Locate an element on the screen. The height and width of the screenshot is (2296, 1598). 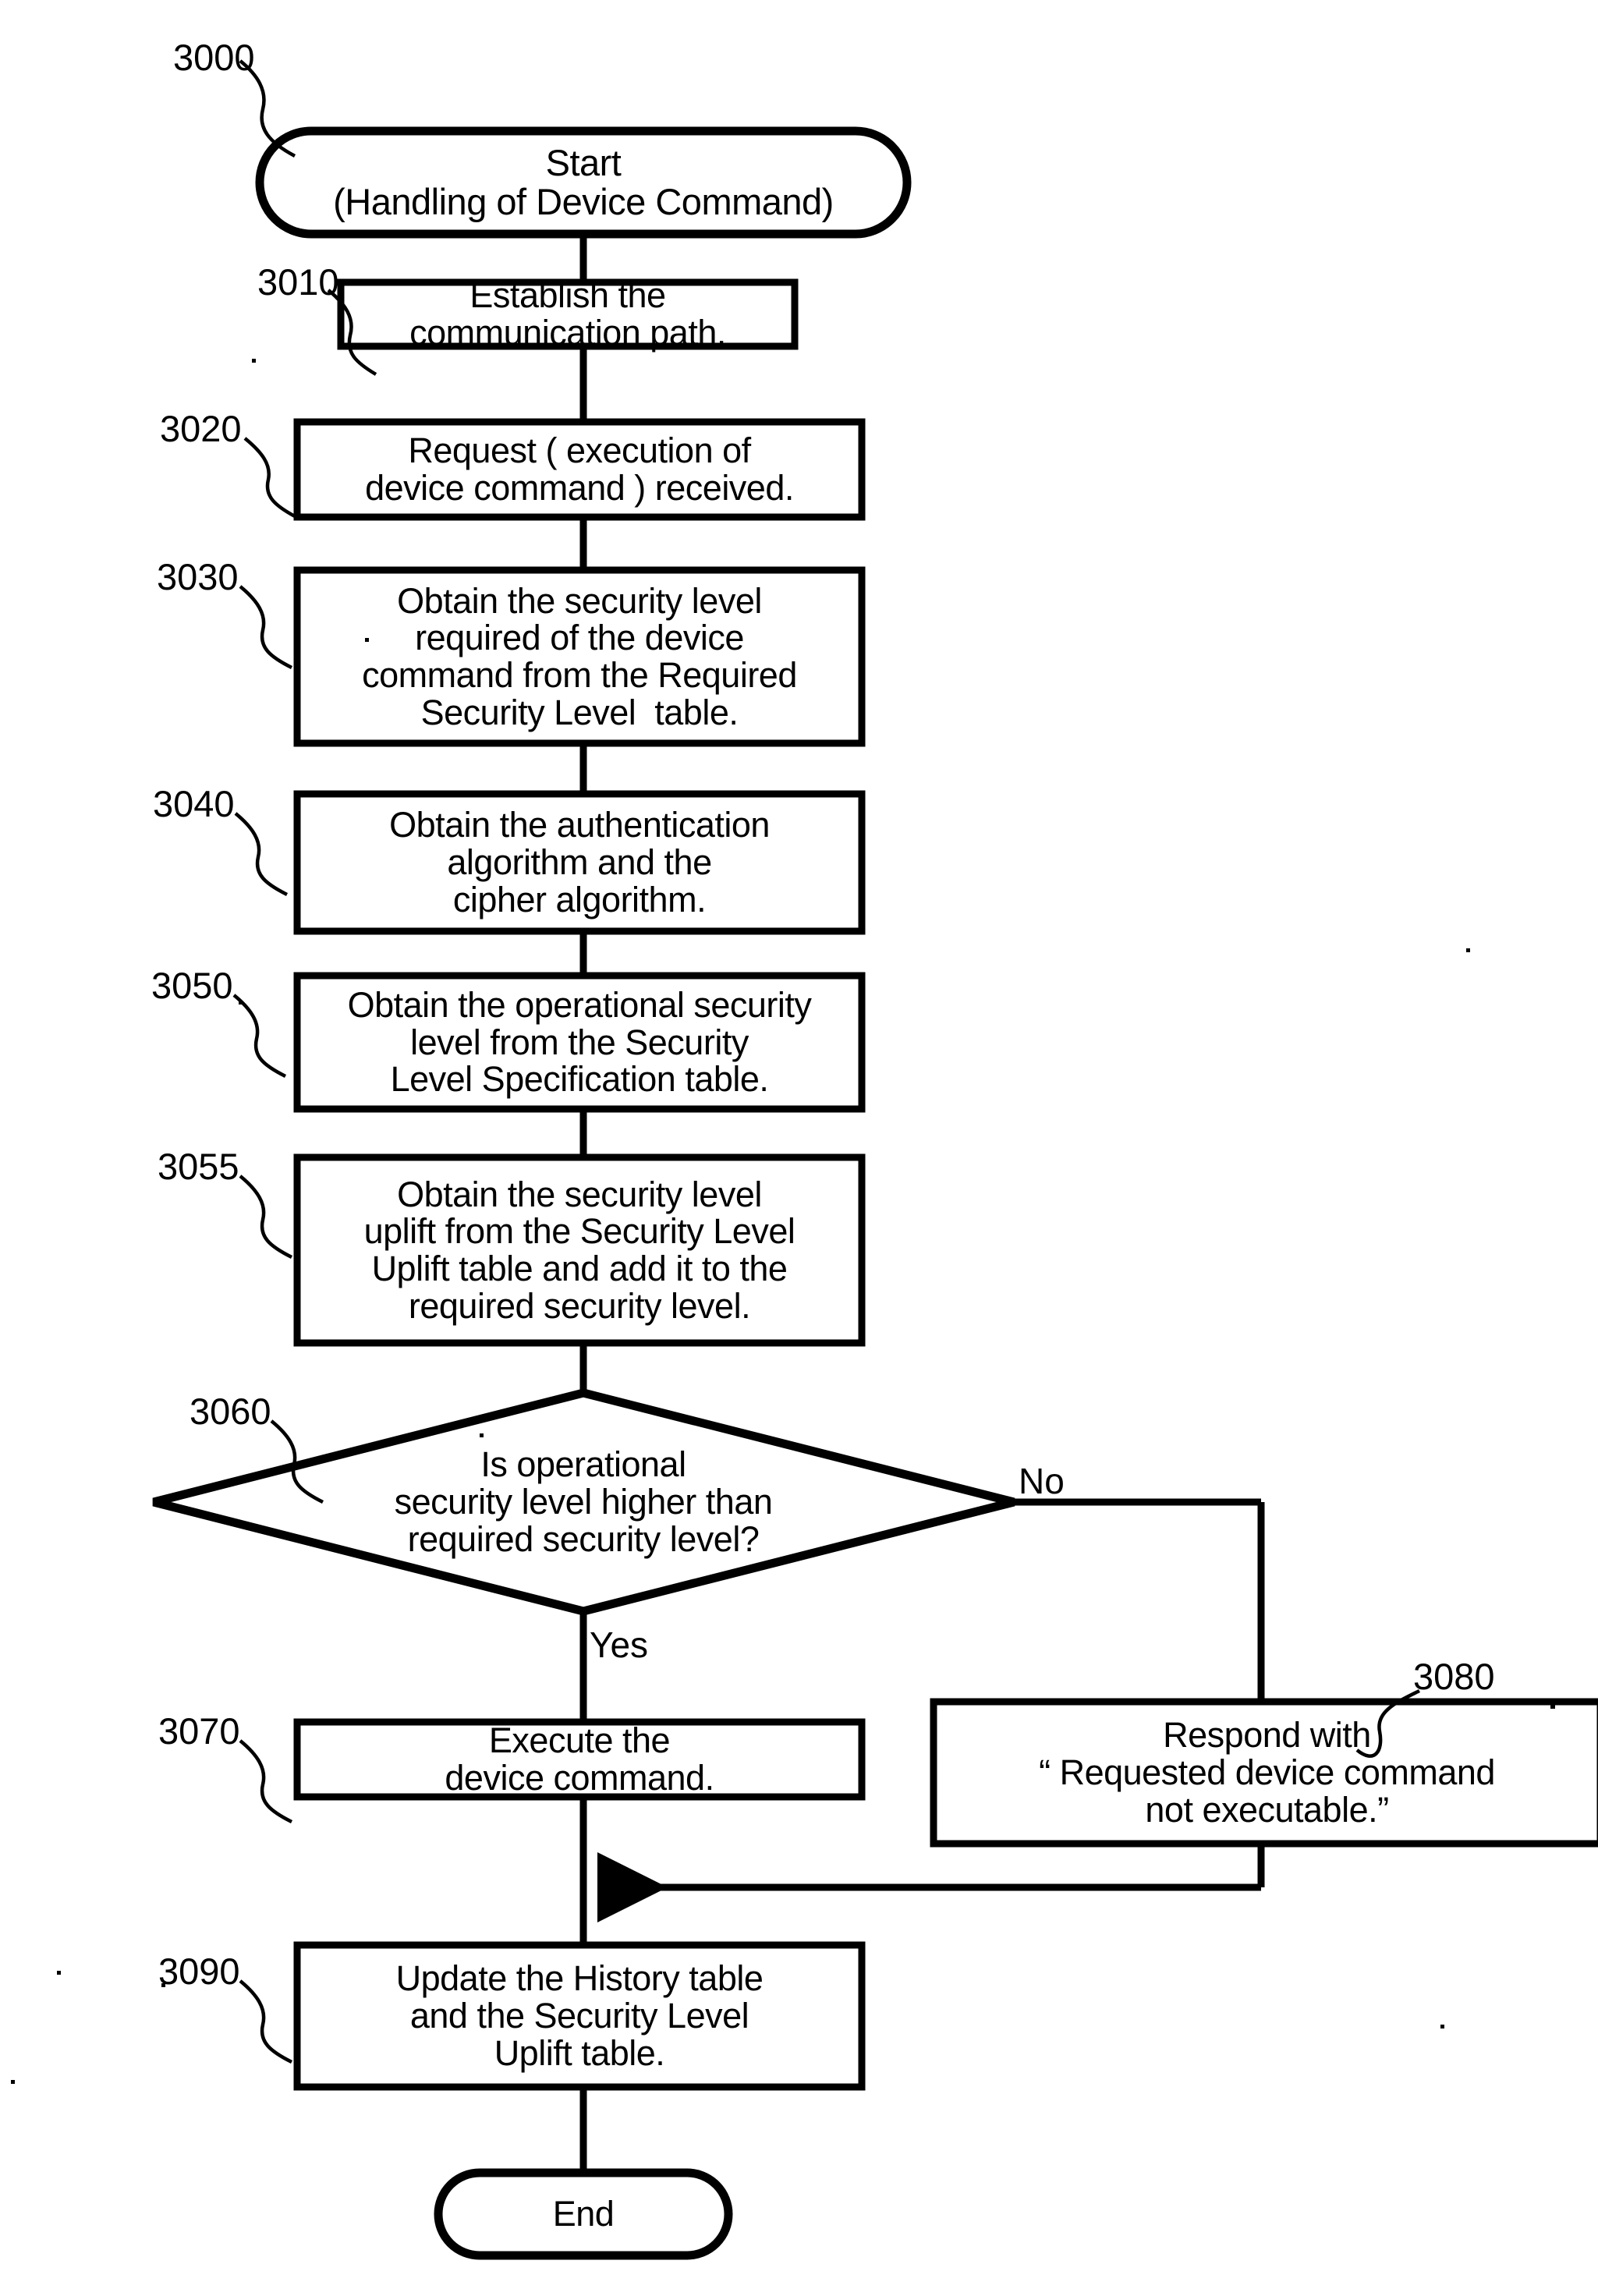
end-terminator-shape is located at coordinates (583, 2214).